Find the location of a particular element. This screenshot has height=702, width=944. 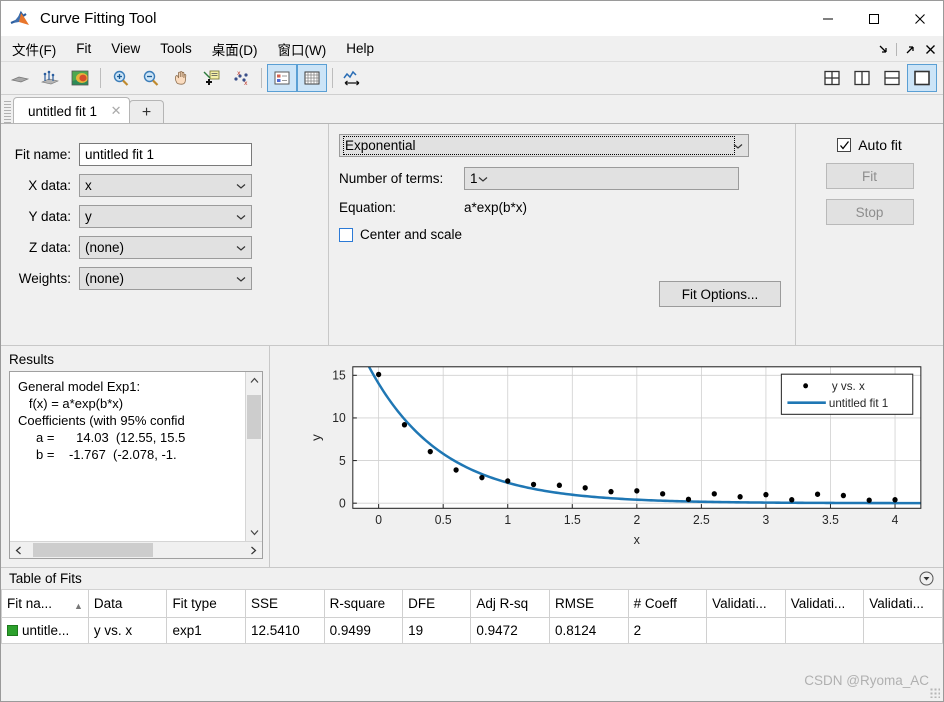

table-cell: exp1 is located at coordinates (206, 630).